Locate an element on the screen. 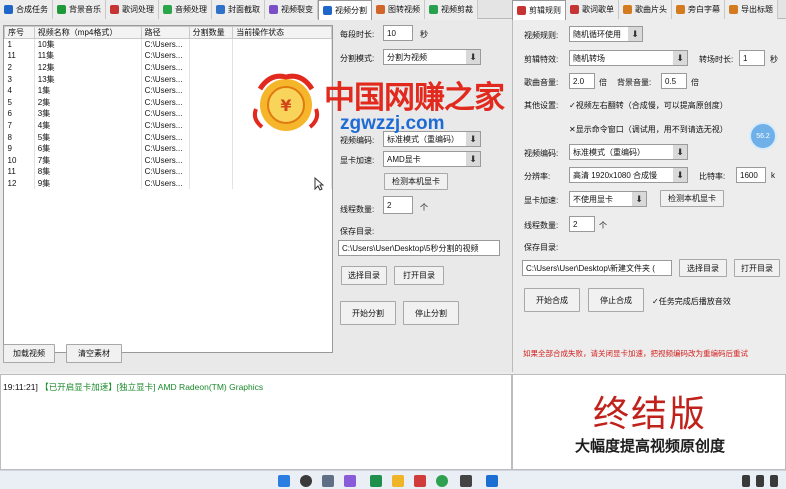 Image resolution: width=786 pixels, height=489 pixels. tab-left-7: 图转视频 is located at coordinates (398, 9).